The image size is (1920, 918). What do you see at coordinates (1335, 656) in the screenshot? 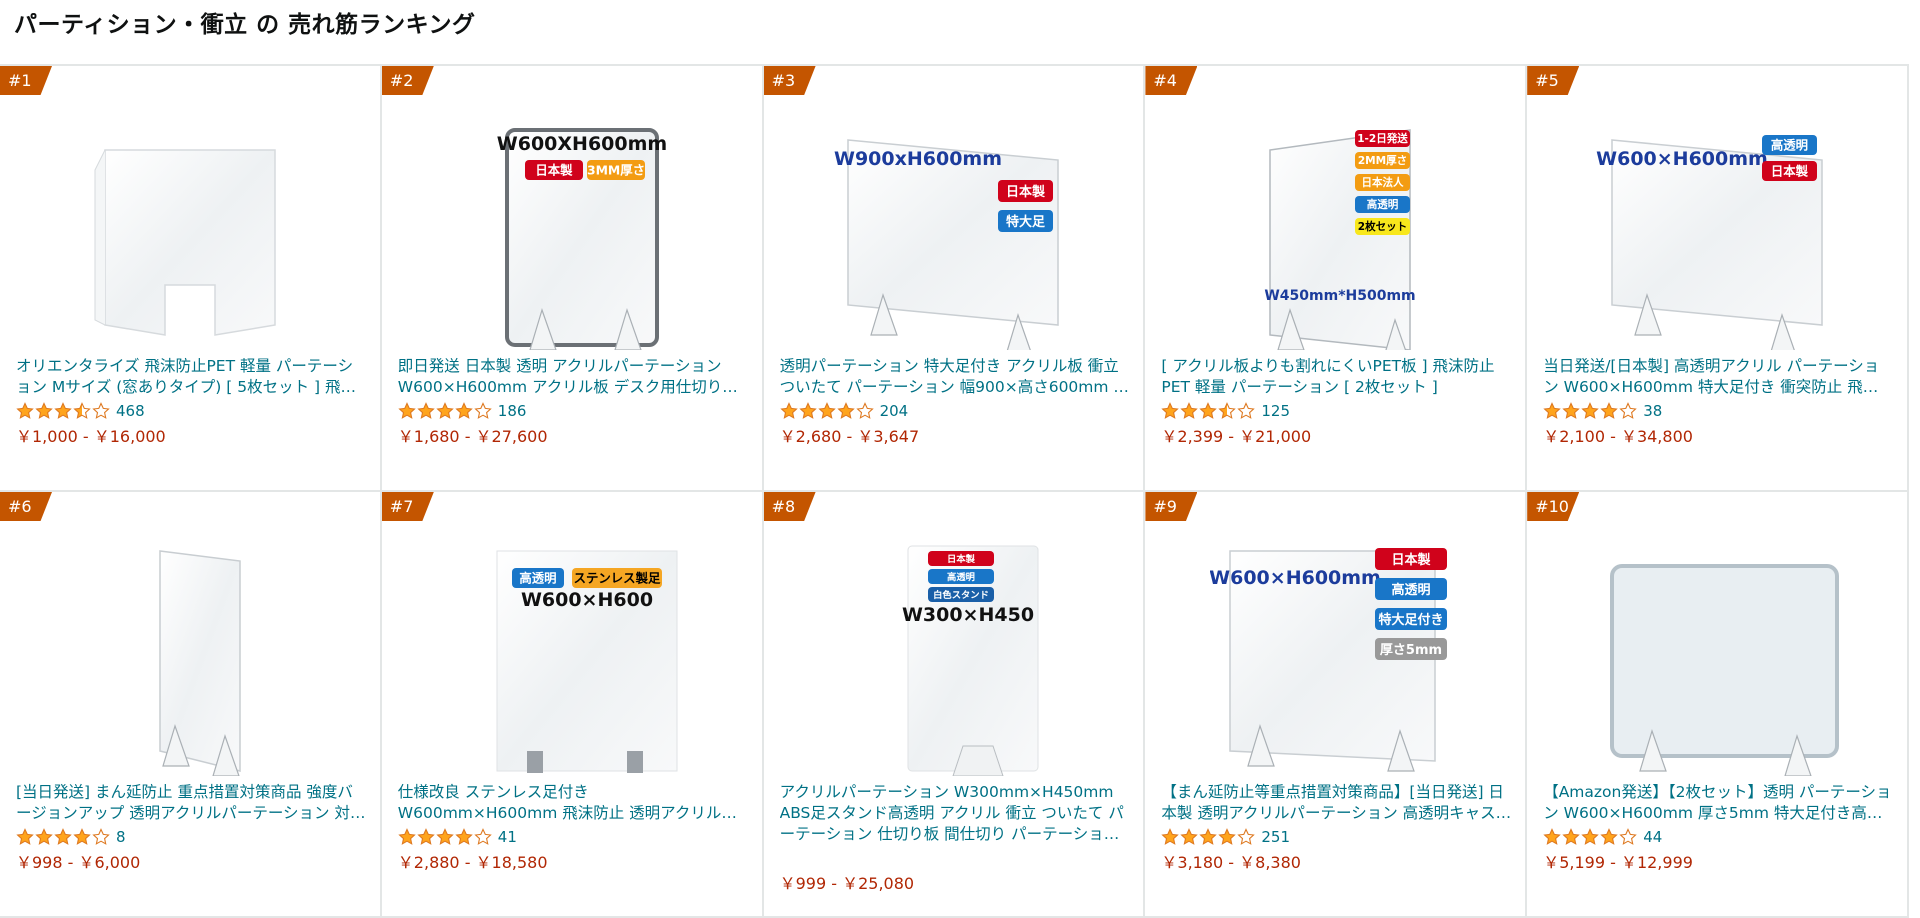
I see `product-image: W600×H600mm 日本製 高透明 特大足付き 厚さ5mm` at bounding box center [1335, 656].